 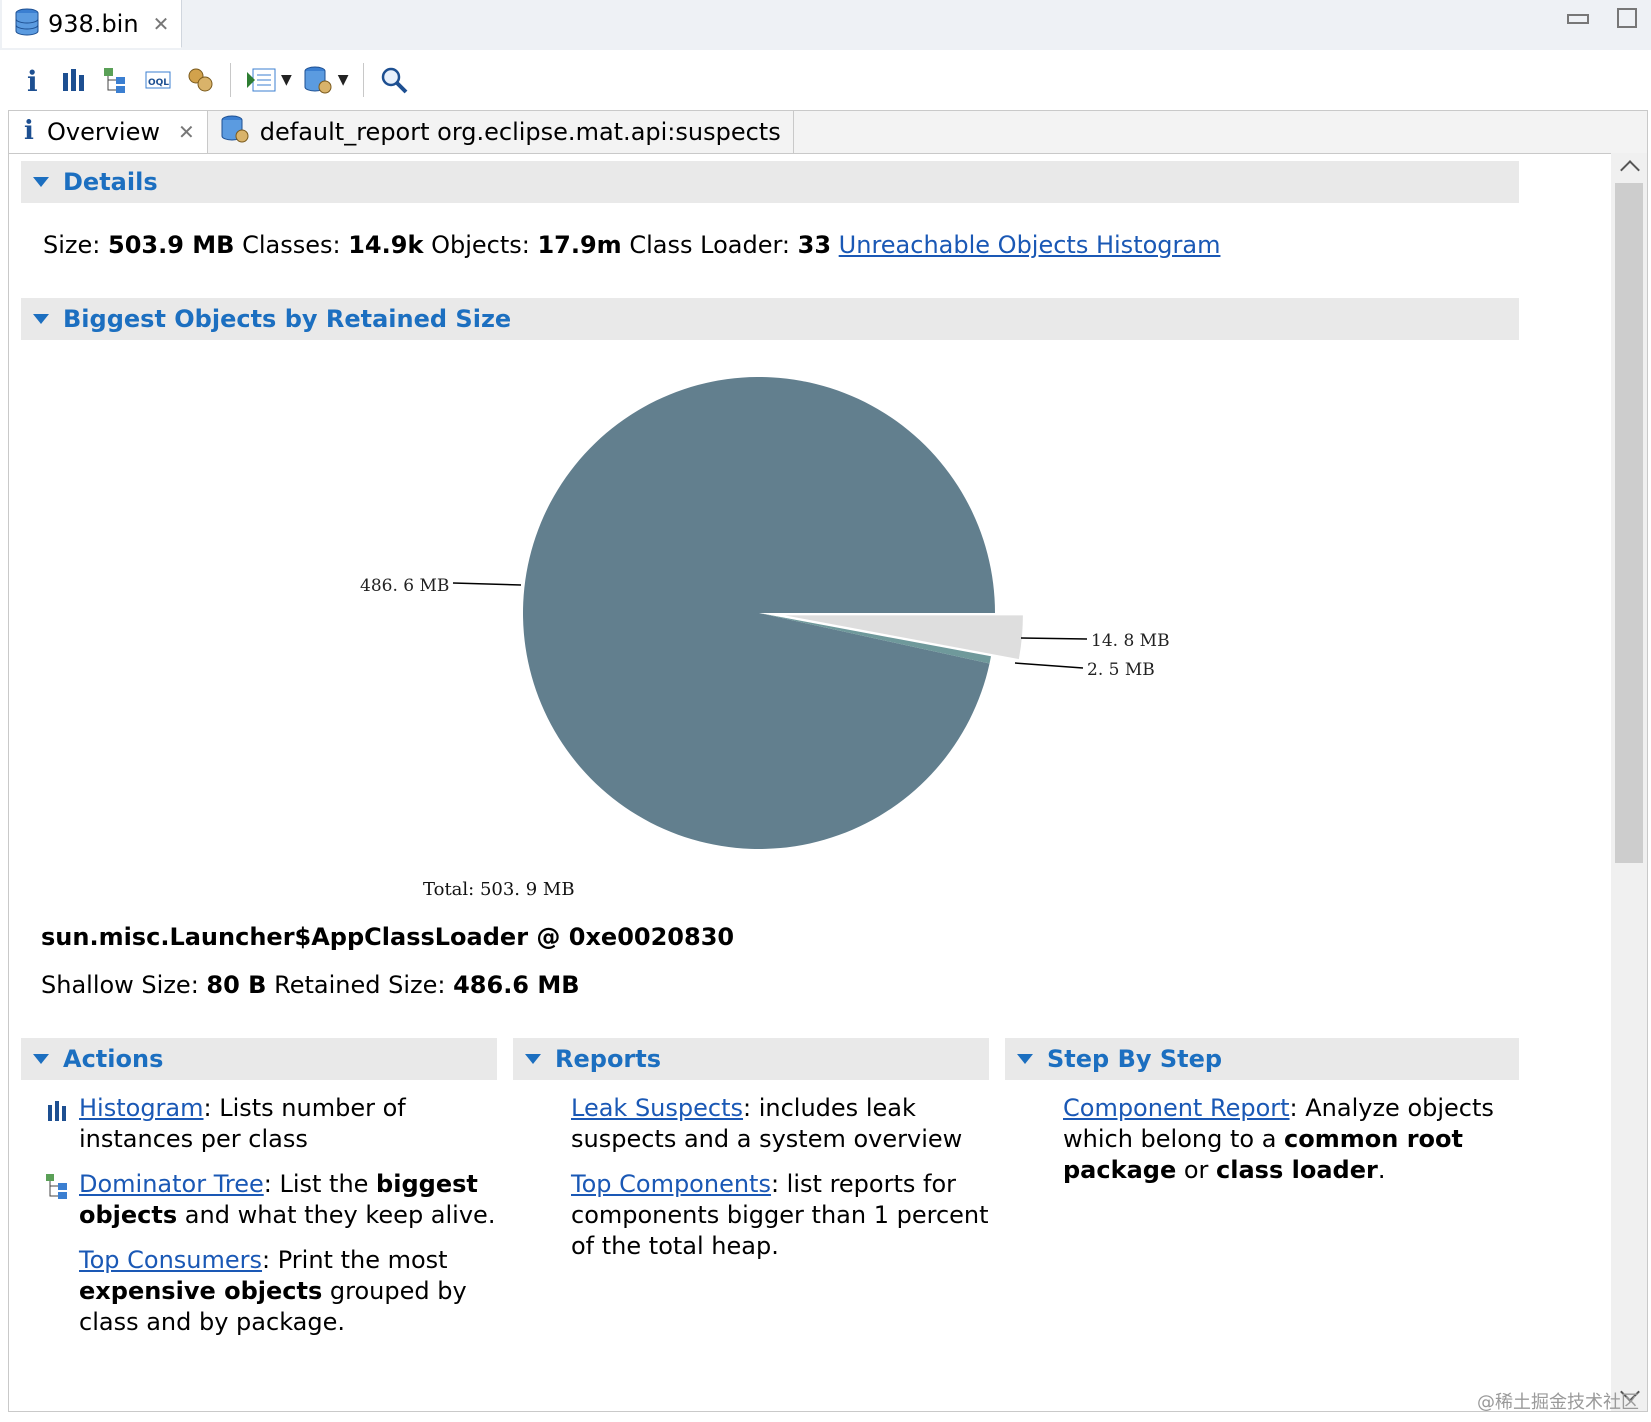 I want to click on oql-icon: OQL, so click(x=158, y=80).